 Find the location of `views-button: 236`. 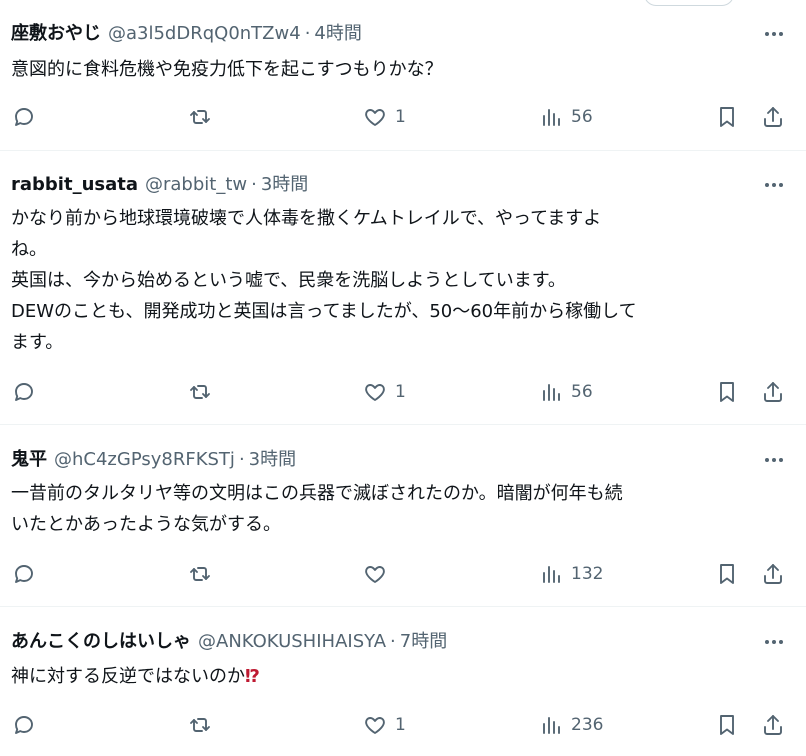

views-button: 236 is located at coordinates (571, 725).